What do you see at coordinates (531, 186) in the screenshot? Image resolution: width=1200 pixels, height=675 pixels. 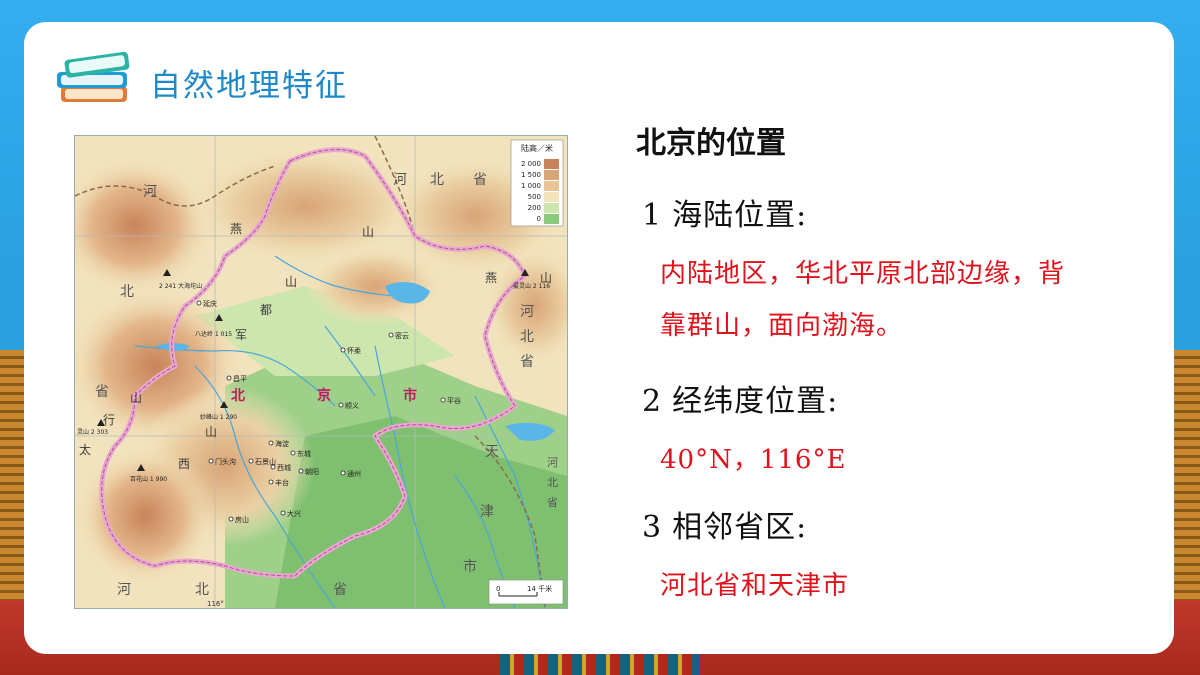 I see `legend-label: 1 000` at bounding box center [531, 186].